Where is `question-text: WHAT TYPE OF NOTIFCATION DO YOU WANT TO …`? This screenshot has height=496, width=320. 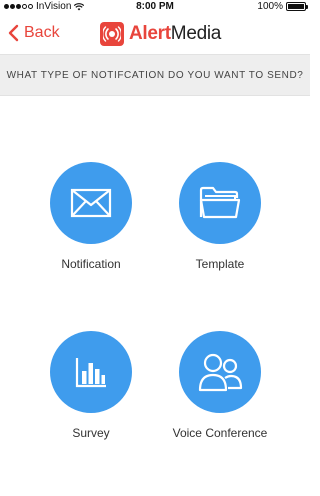
question-text: WHAT TYPE OF NOTIFCATION DO YOU WANT TO … is located at coordinates (155, 75).